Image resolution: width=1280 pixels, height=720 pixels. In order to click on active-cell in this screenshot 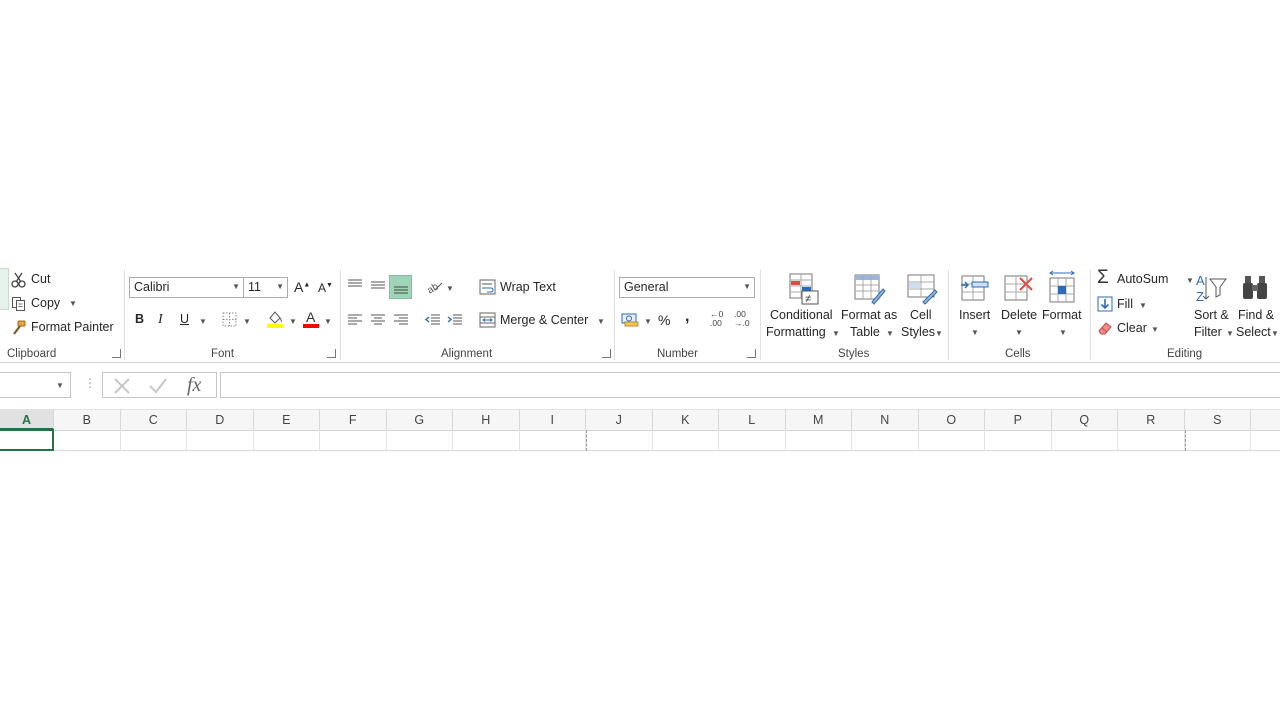, I will do `click(27, 440)`.